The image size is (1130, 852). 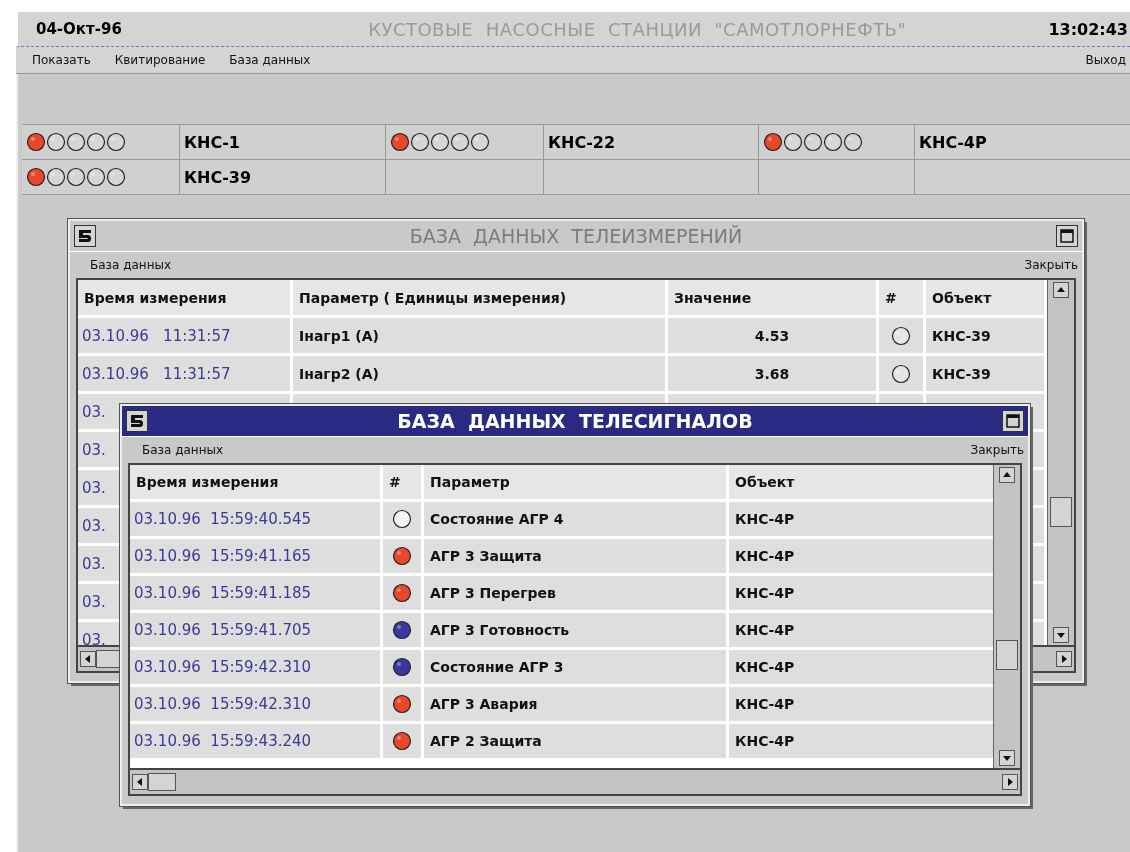 What do you see at coordinates (575, 421) in the screenshot?
I see `window-title: БАЗА ДАННЫХ ТЕЛЕСИГНАЛОВ` at bounding box center [575, 421].